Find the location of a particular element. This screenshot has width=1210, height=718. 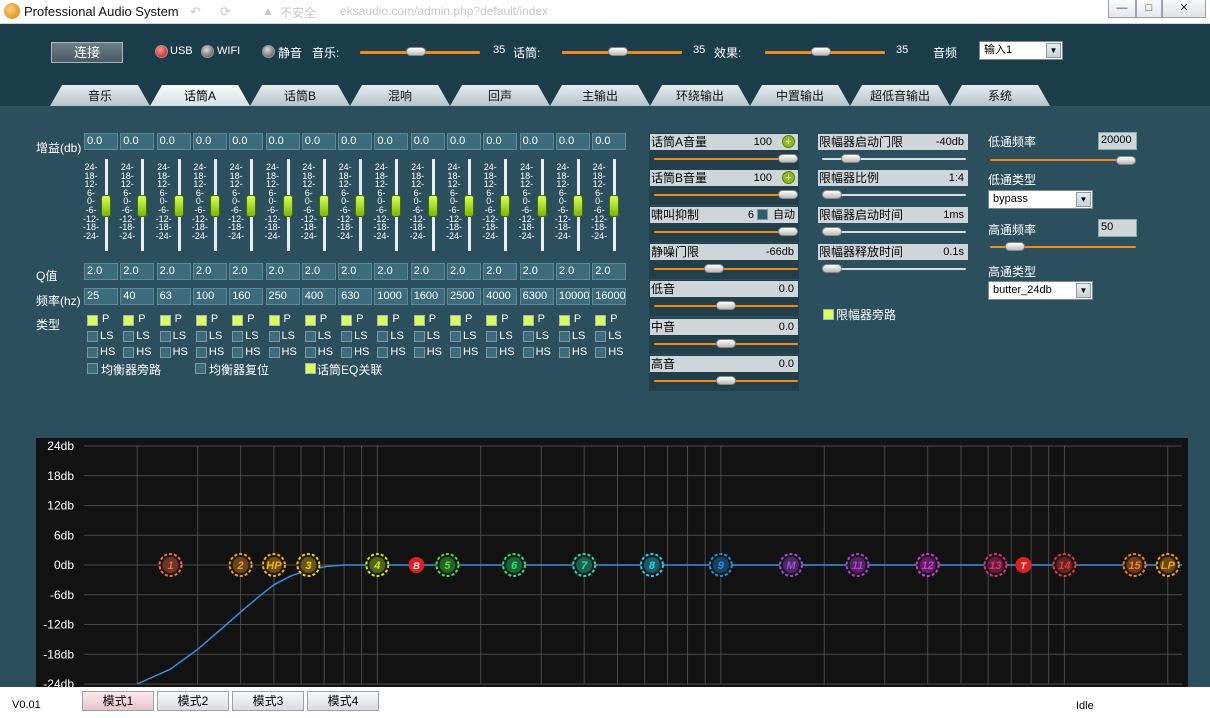

tab-1: 音乐 is located at coordinates (100, 95).